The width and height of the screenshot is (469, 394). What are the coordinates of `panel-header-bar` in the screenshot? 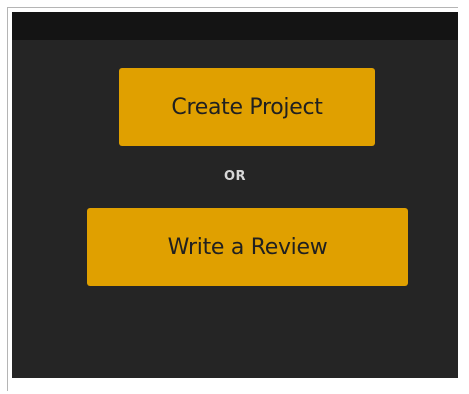 It's located at (235, 26).